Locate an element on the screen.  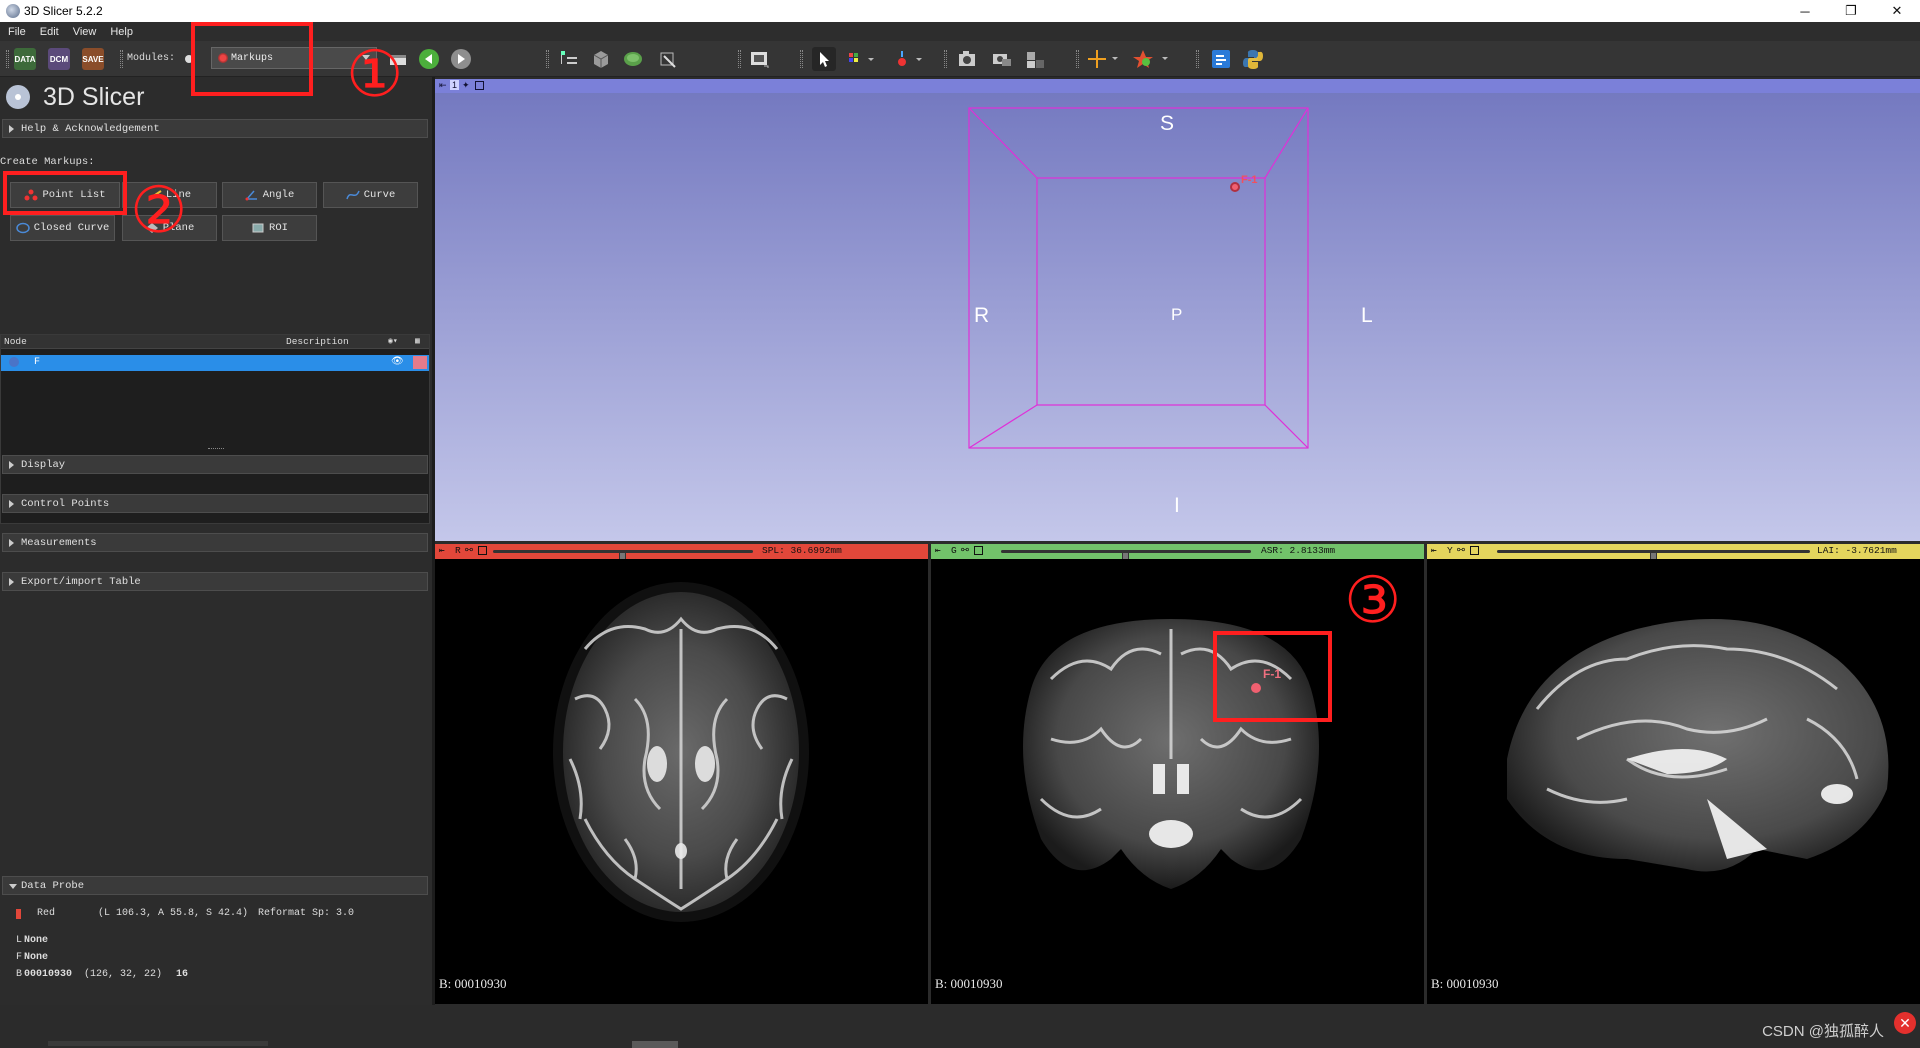
measurements-section-header: Measurements is located at coordinates (215, 542).